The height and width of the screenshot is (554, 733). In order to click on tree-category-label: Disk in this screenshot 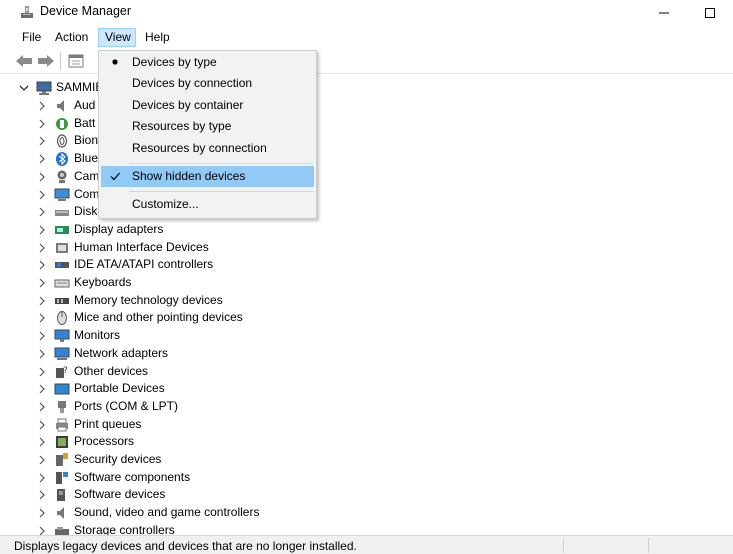, I will do `click(86, 211)`.